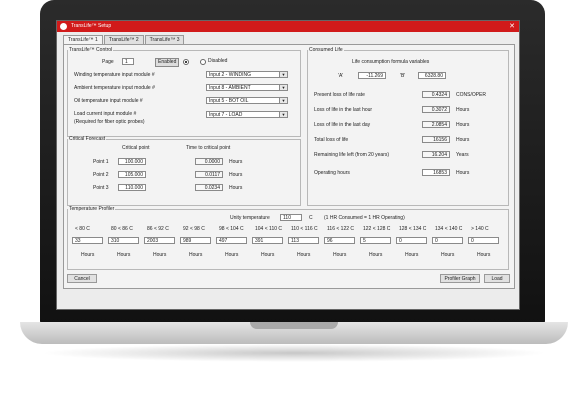 Image resolution: width=588 pixels, height=400 pixels. I want to click on profiler-bin-range: 86 < 92 C, so click(158, 229).